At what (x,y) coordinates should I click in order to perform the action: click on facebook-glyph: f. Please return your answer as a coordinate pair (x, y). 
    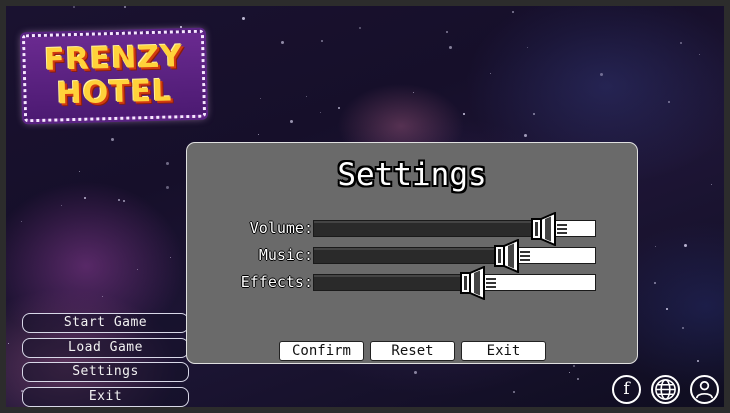
    Looking at the image, I should click on (626, 389).